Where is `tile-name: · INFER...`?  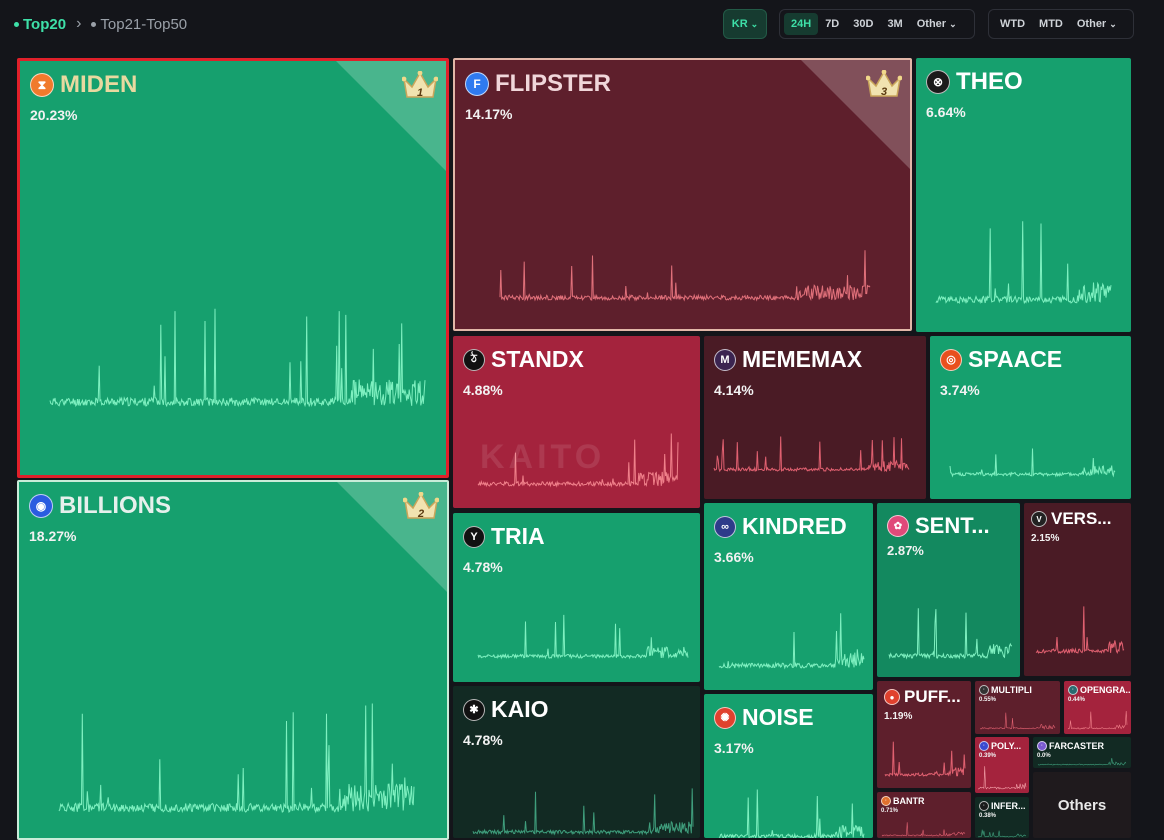
tile-name: · INFER... is located at coordinates (1002, 806).